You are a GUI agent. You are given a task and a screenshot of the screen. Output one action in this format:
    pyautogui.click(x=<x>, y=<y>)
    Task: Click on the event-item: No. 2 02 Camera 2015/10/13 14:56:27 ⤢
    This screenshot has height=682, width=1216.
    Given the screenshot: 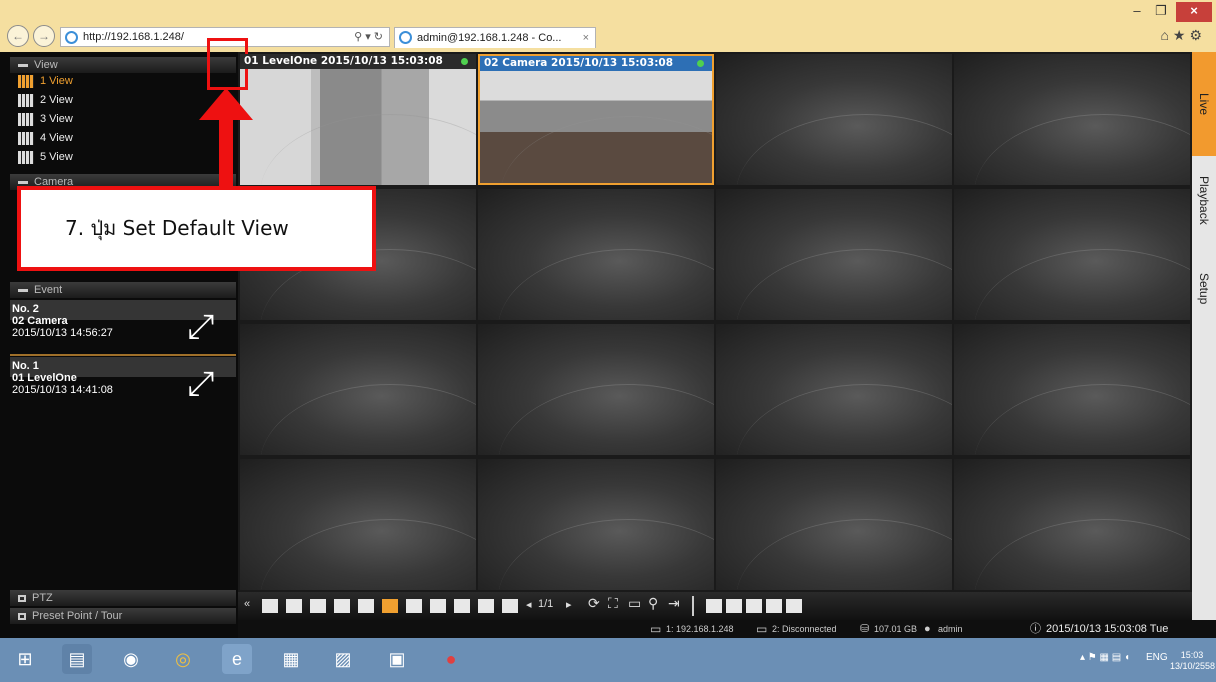 What is the action you would take?
    pyautogui.click(x=123, y=325)
    